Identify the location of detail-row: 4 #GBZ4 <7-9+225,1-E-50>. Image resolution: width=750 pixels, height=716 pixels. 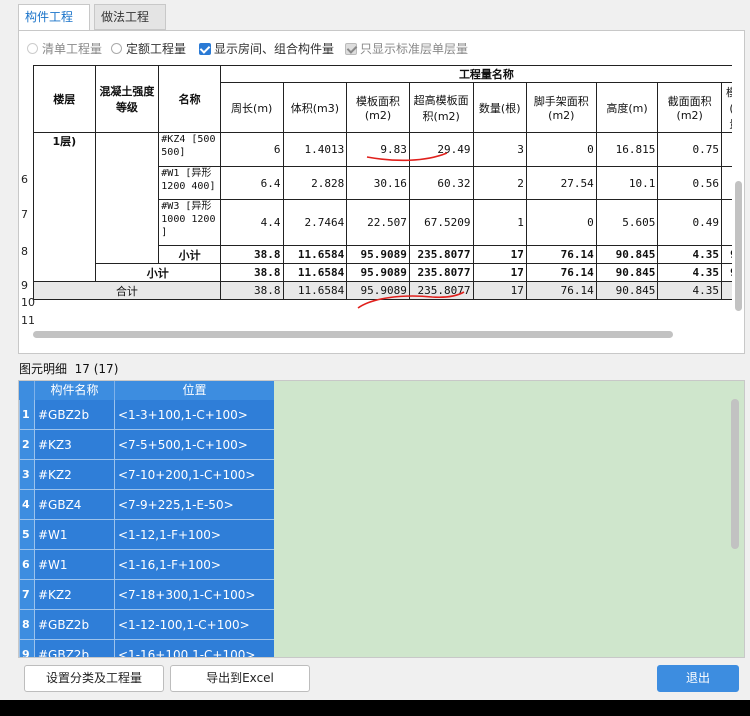
(146, 505).